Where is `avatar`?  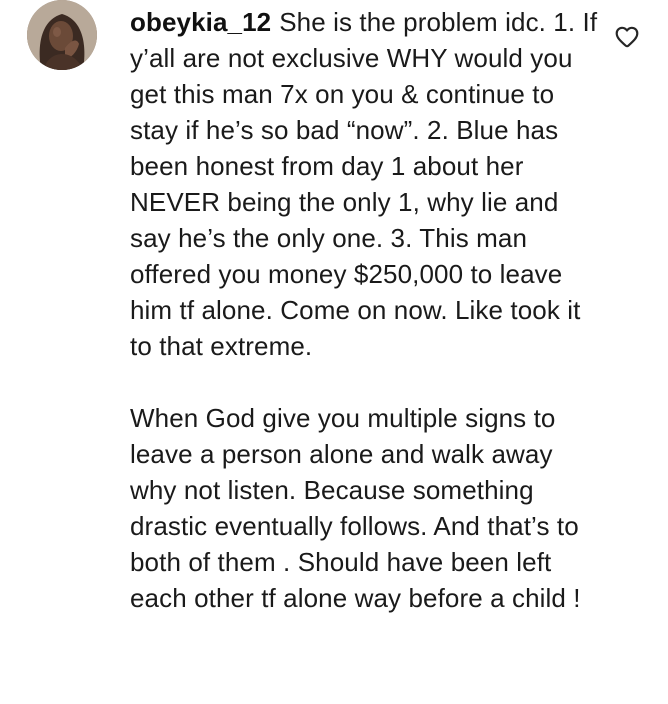
avatar is located at coordinates (62, 35).